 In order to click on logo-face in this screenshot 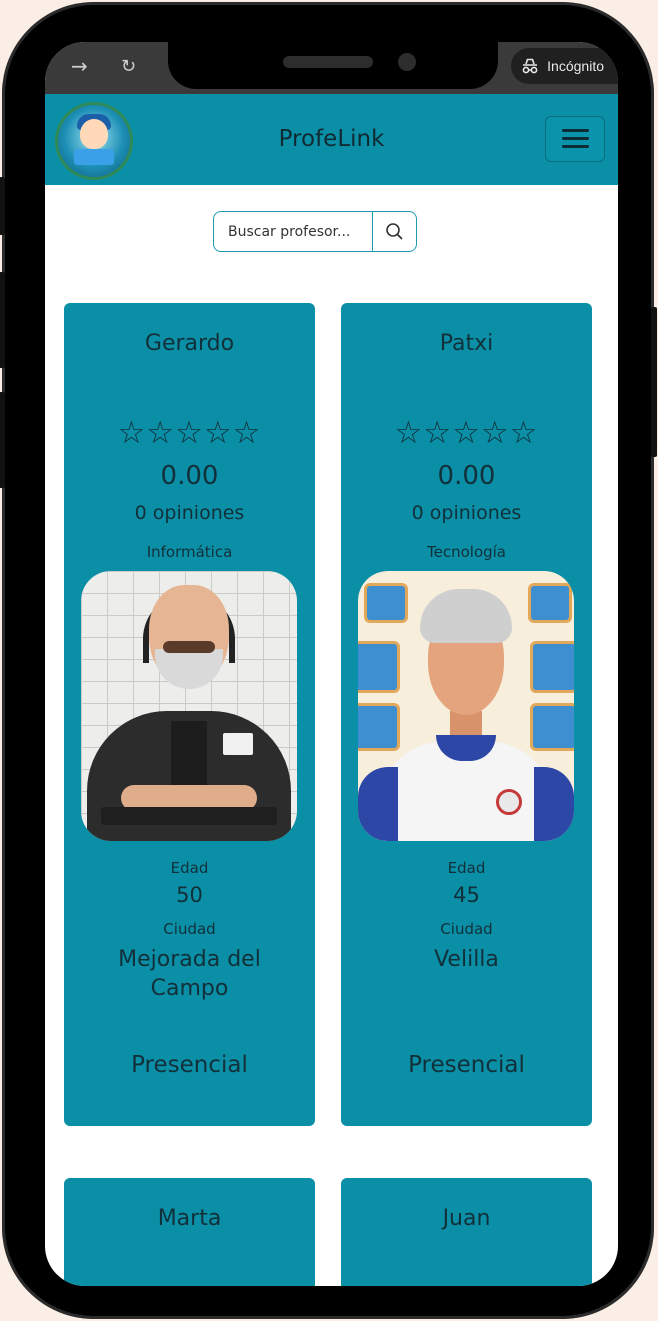, I will do `click(94, 134)`.